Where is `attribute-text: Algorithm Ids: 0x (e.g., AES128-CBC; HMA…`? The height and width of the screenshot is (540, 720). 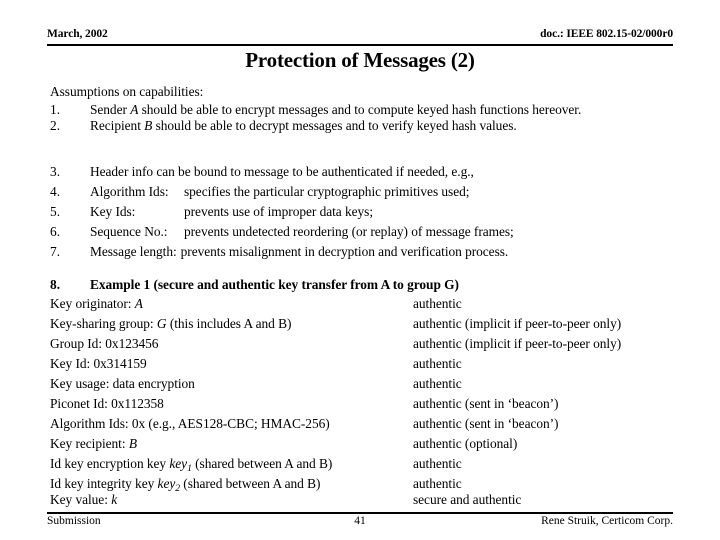
attribute-text: Algorithm Ids: 0x (e.g., AES128-CBC; HMA… is located at coordinates (190, 423).